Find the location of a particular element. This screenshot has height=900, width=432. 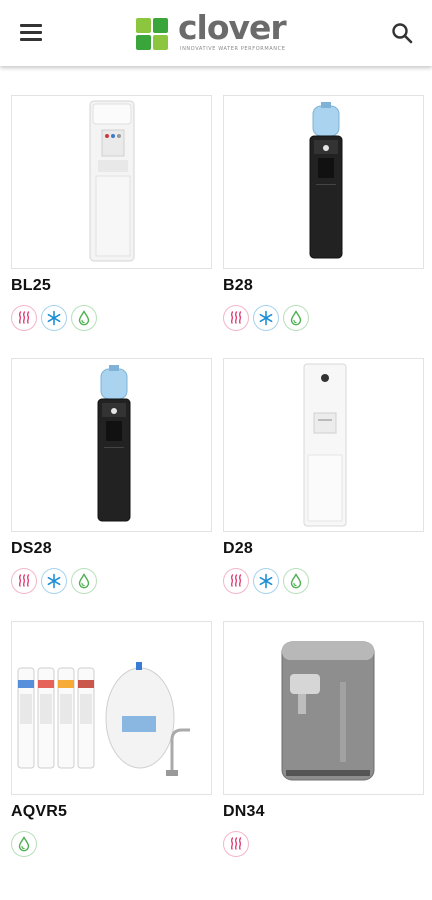

product-card: DN34 is located at coordinates (323, 752).